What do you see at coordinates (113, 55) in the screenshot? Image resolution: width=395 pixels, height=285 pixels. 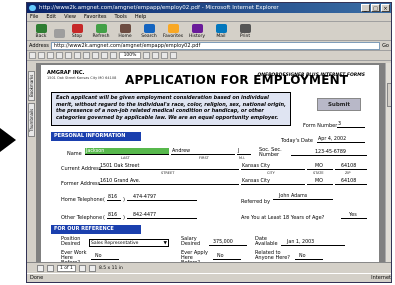 I see `zoom-out-icon` at bounding box center [113, 55].